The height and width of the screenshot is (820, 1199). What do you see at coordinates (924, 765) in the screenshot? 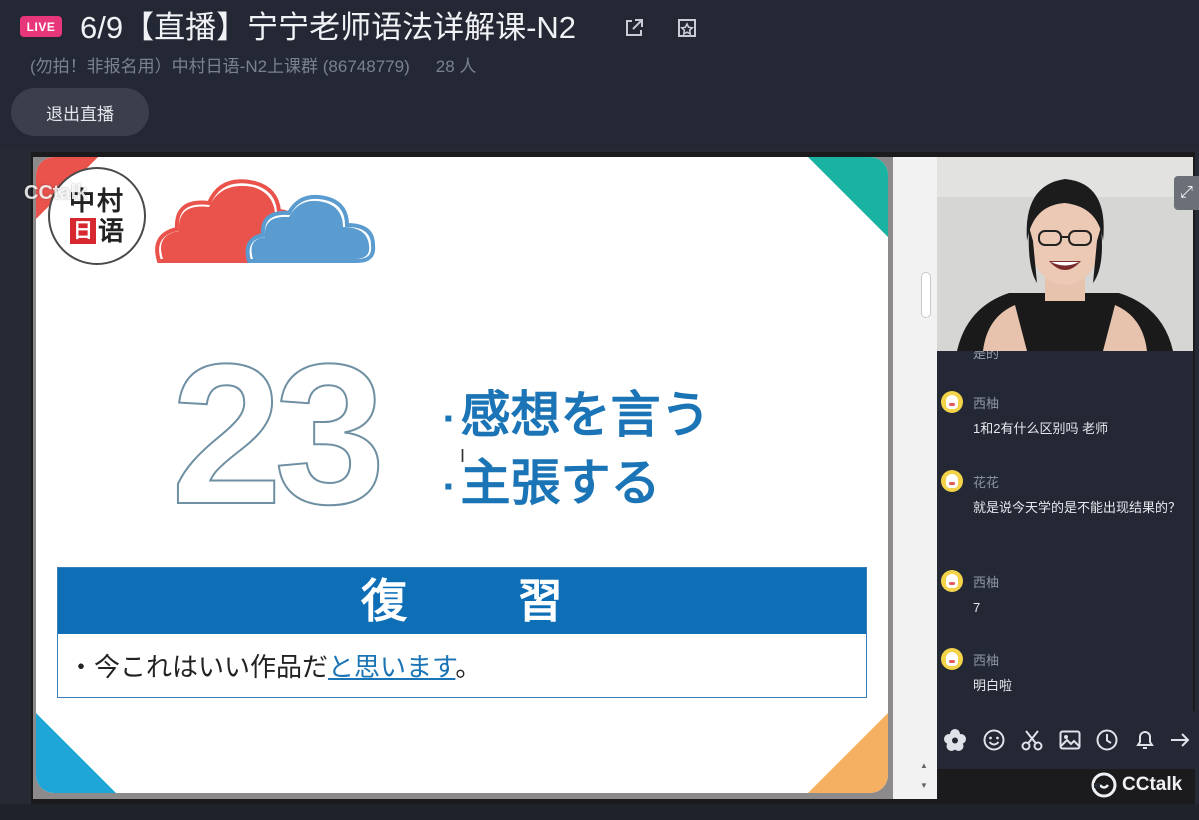
I see `scroll-up-arrow-icon: ▲` at bounding box center [924, 765].